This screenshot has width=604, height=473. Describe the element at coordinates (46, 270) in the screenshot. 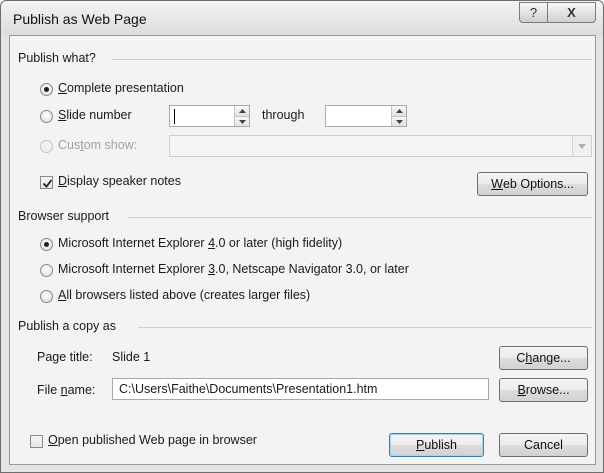

I see `ie3-radio` at that location.